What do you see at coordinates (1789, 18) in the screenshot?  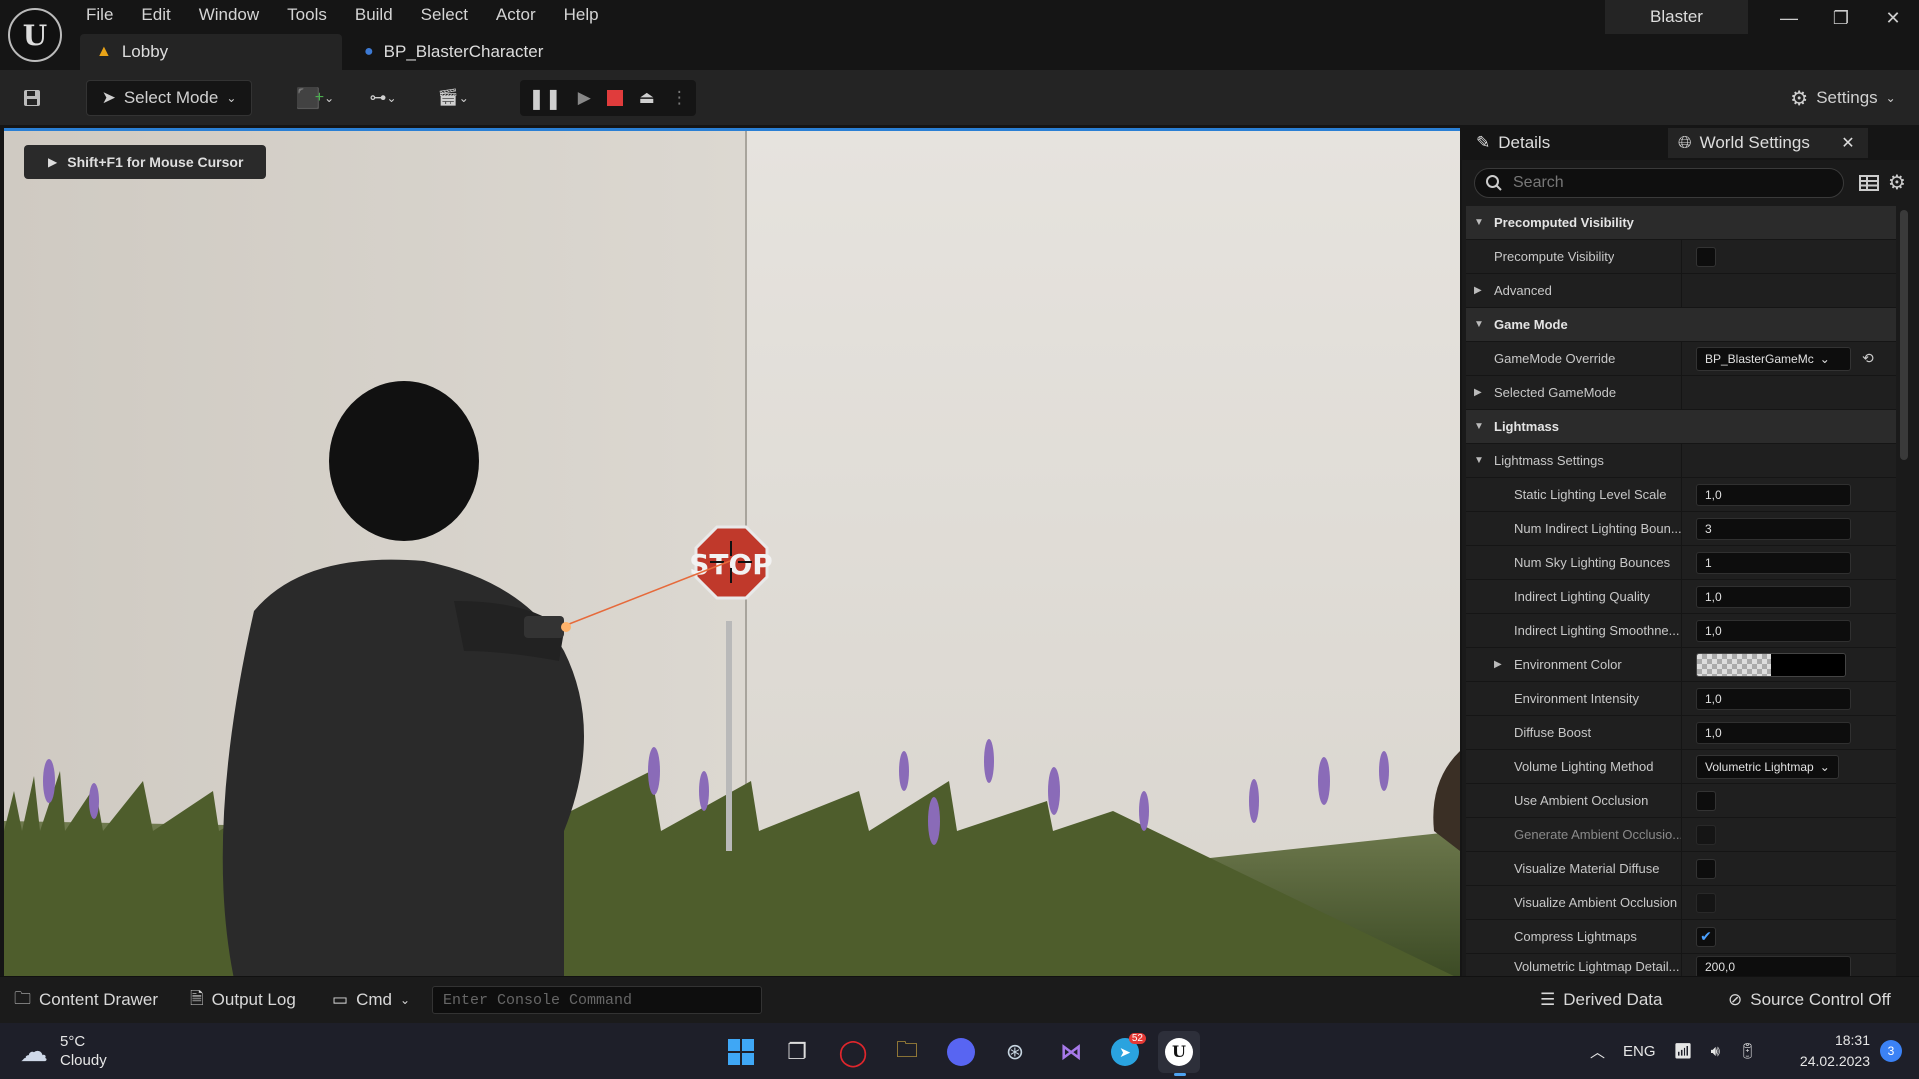 I see `minimize-button: —` at bounding box center [1789, 18].